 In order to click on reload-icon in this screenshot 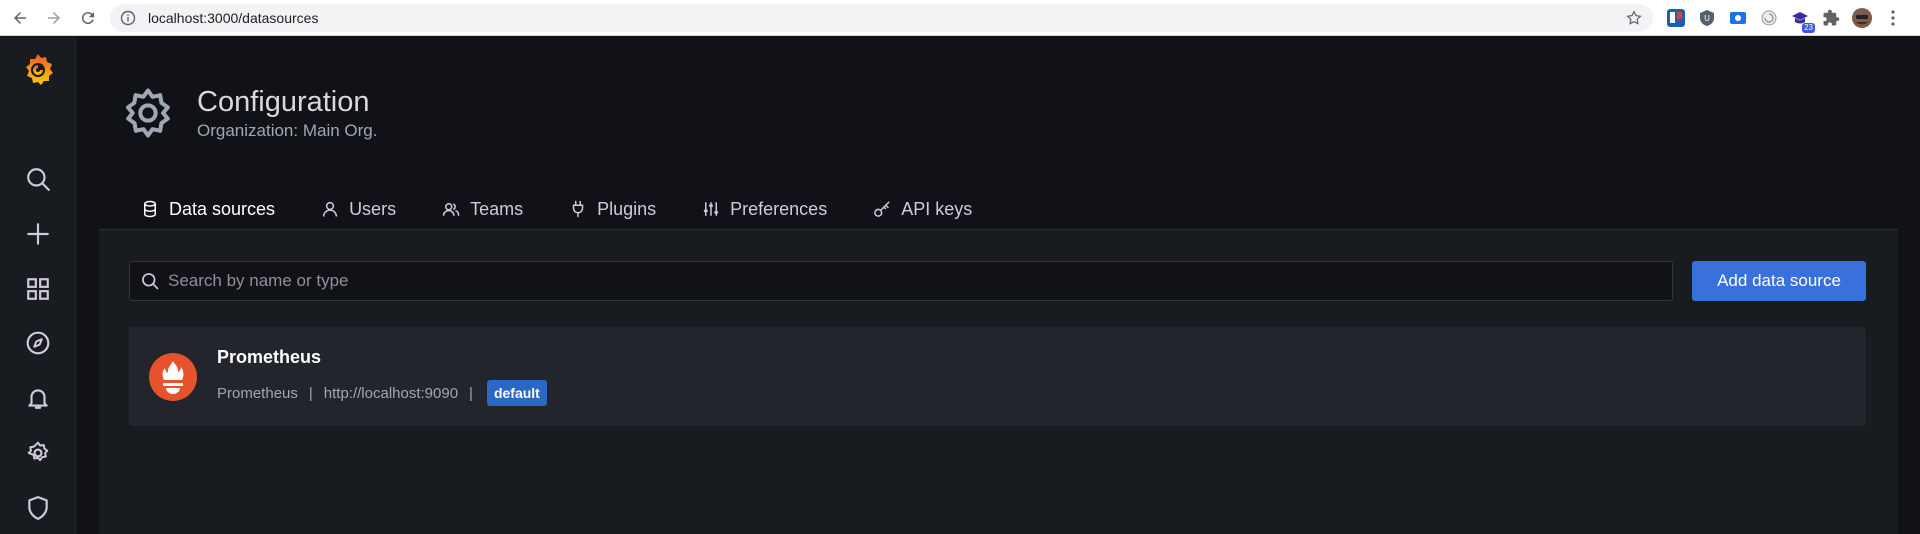, I will do `click(87, 17)`.